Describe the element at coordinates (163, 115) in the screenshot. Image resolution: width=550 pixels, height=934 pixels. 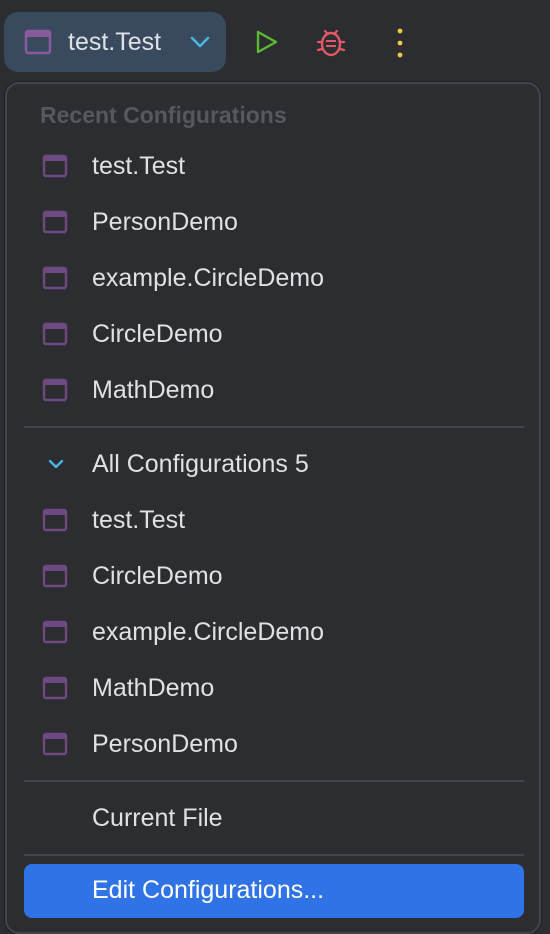
I see `recent-configurations-title: Recent Configurations` at that location.